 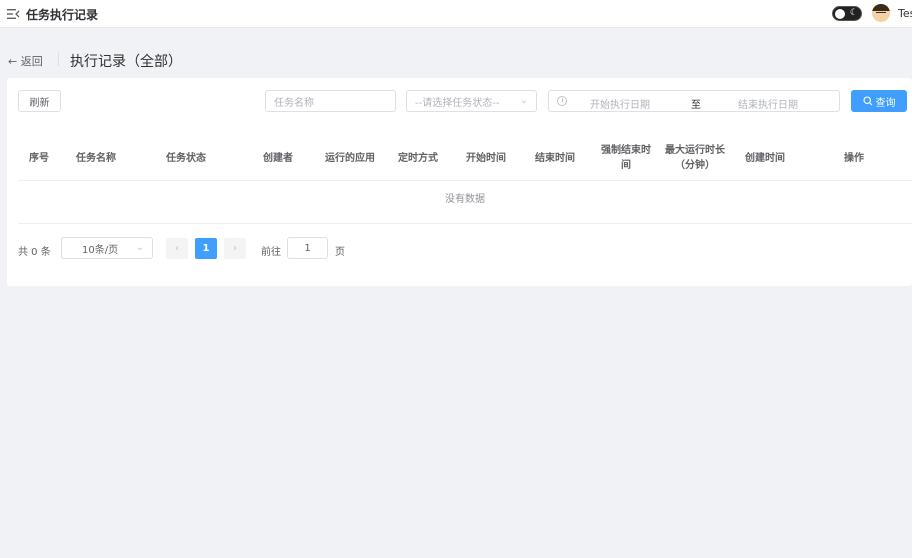 I want to click on goto-label: 前往, so click(x=271, y=252).